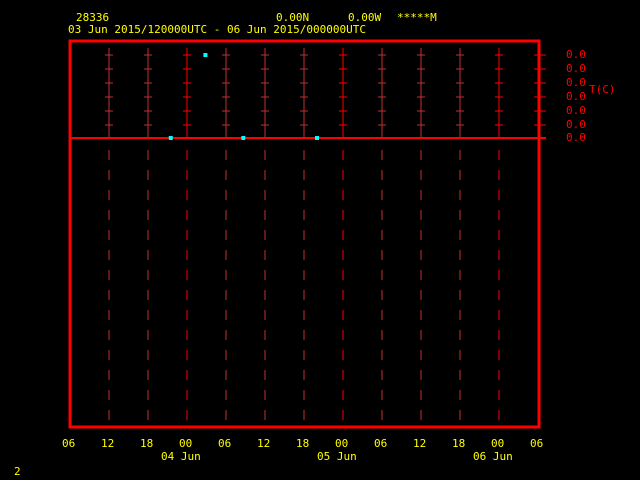 This screenshot has height=480, width=640. I want to click on y-axis-label: T(C), so click(602, 89).